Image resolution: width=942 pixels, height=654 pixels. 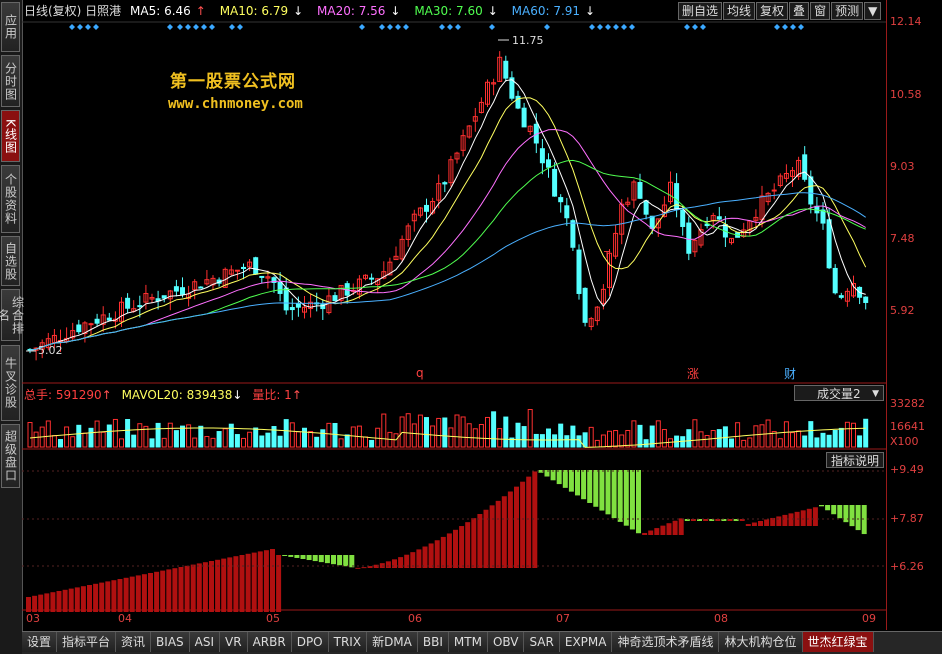 I want to click on mavol-value: MAVOL20: 839438, so click(x=177, y=395).